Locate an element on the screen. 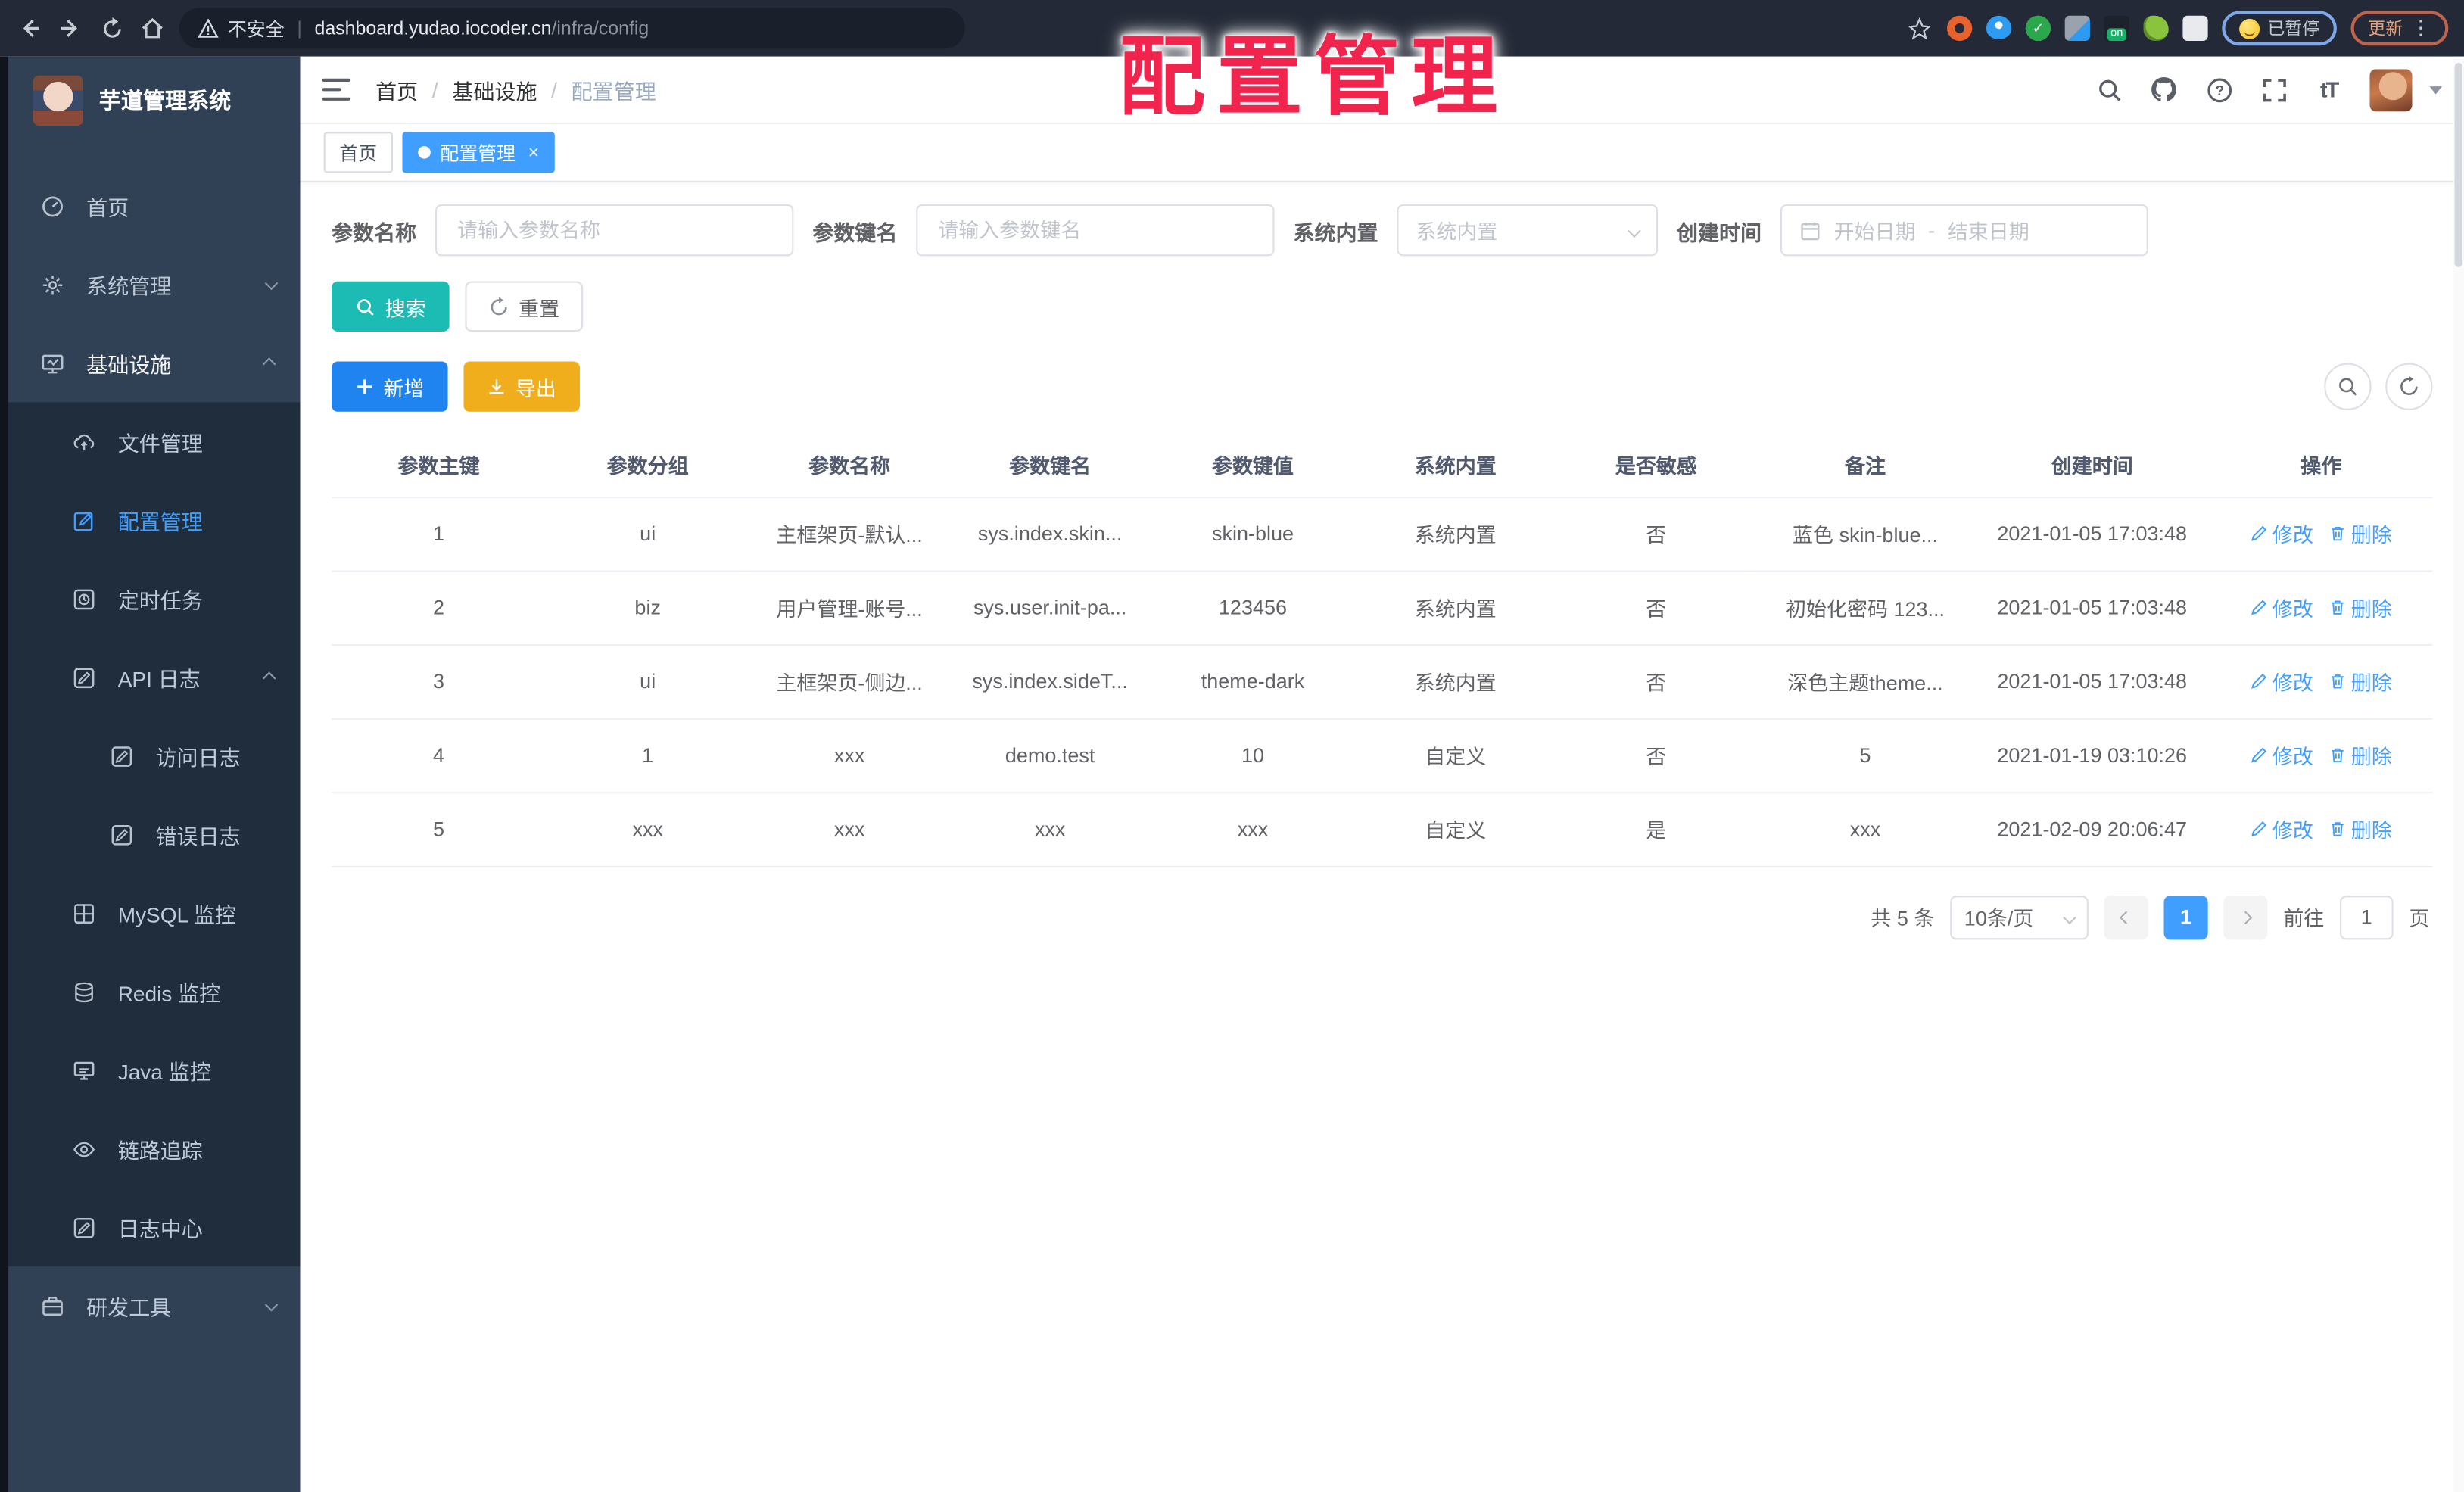 The image size is (2464, 1492). bookmark-star-icon is located at coordinates (1919, 28).